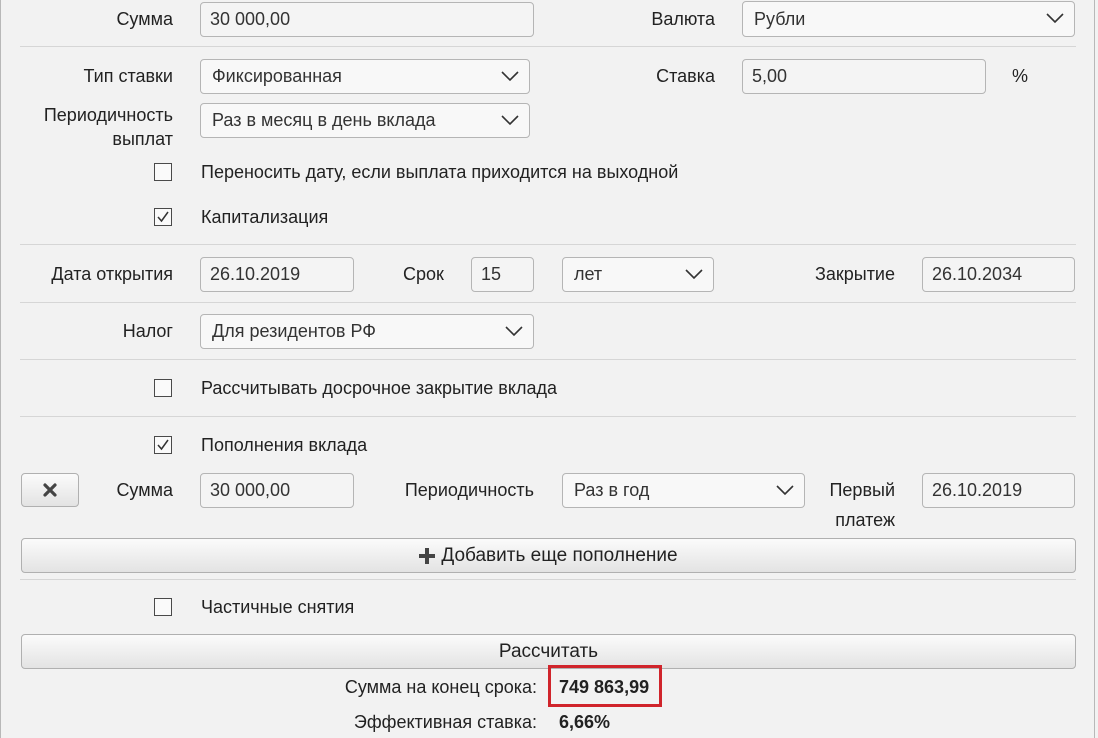 Image resolution: width=1098 pixels, height=738 pixels. I want to click on currency-select-value: Рубли, so click(780, 18).